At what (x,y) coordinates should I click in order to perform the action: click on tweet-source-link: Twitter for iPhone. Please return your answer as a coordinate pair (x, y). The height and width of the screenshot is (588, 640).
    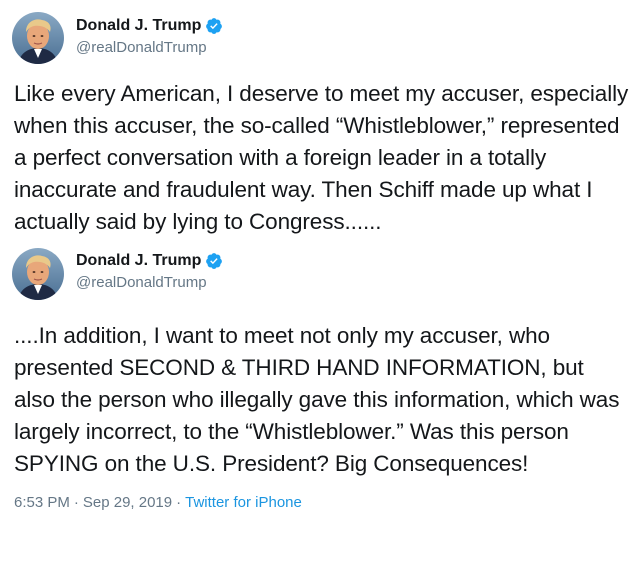
    Looking at the image, I should click on (243, 502).